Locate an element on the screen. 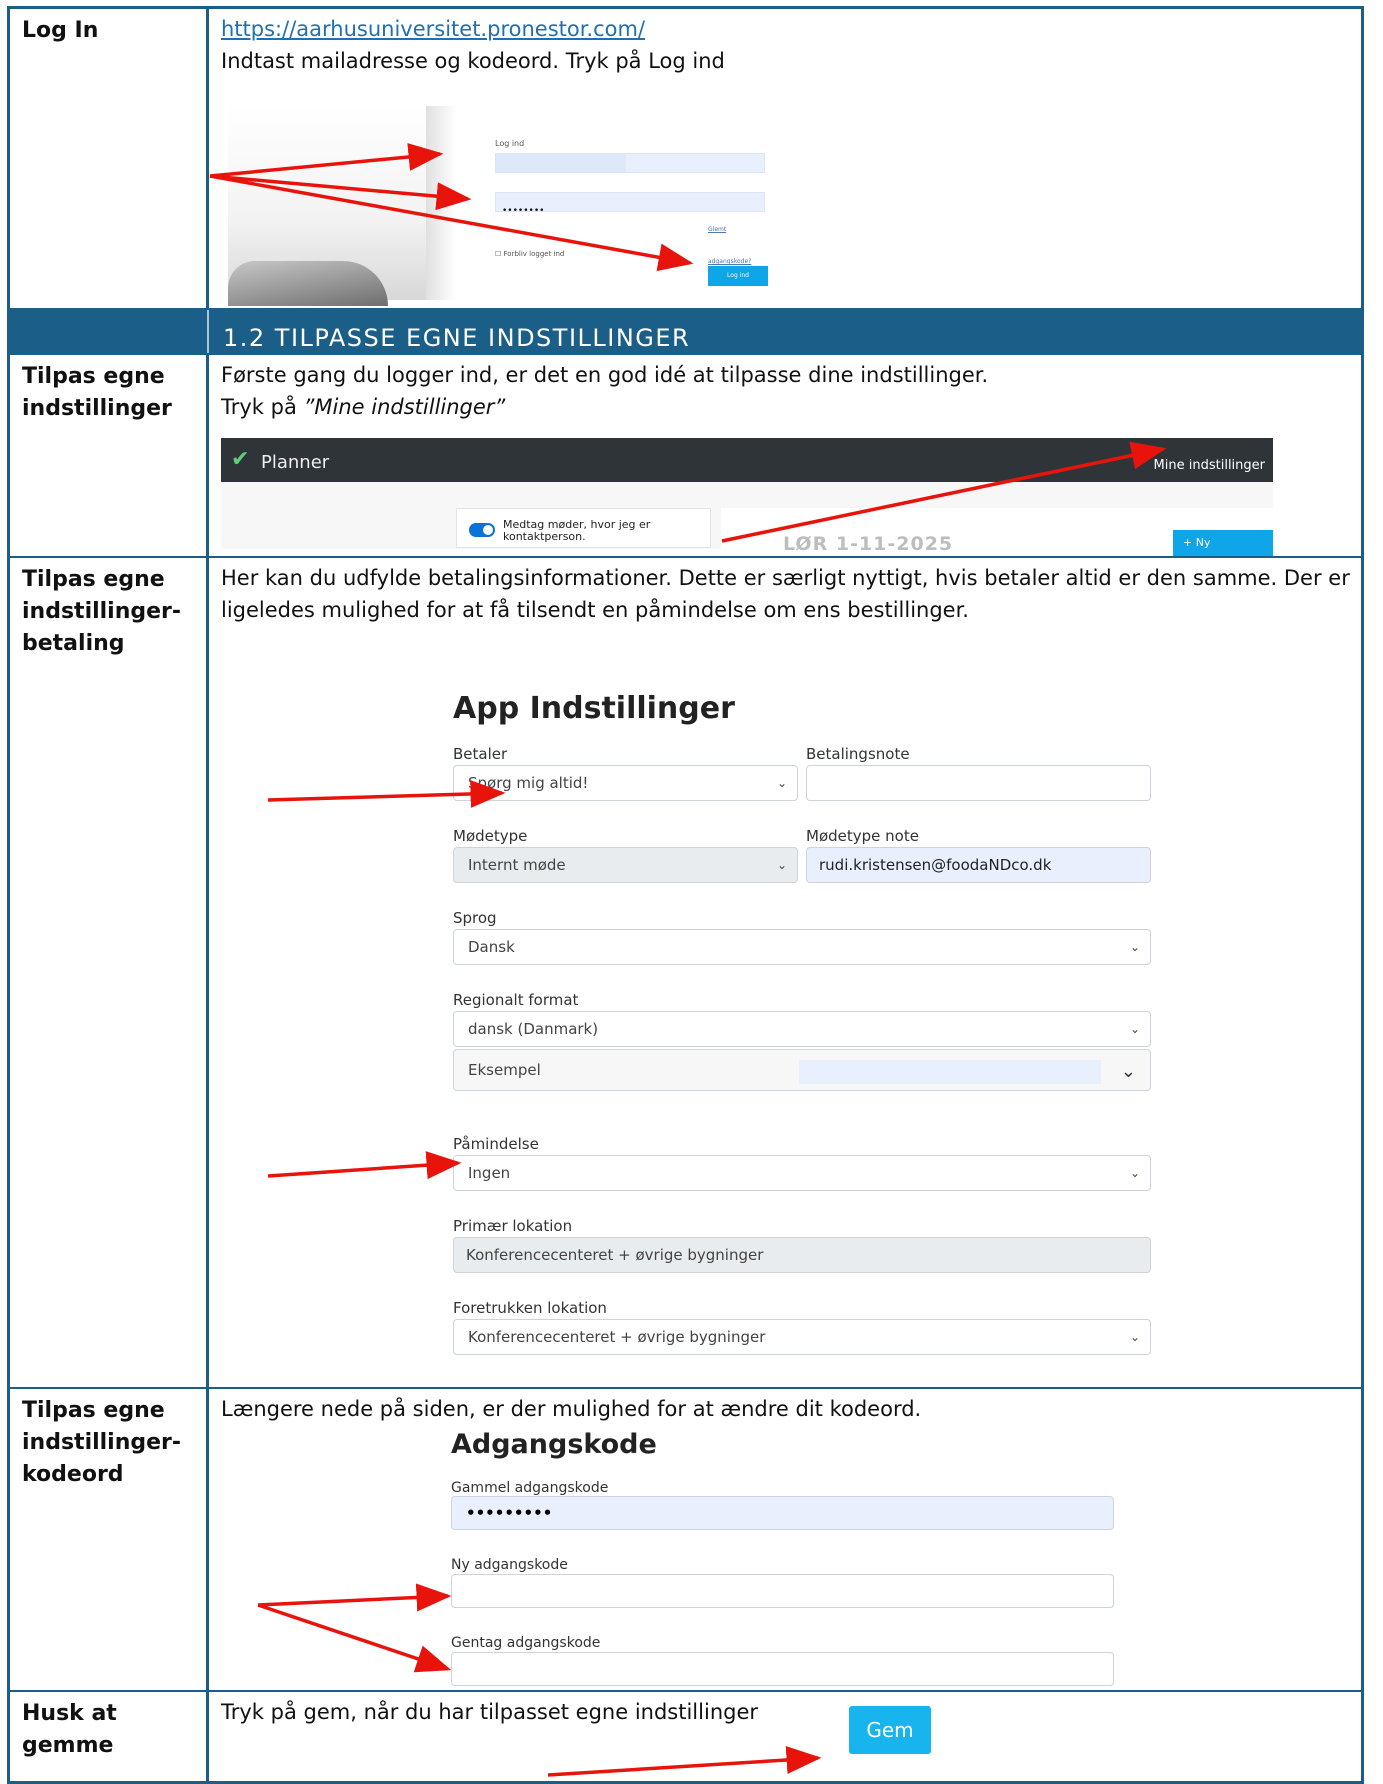  row-label-save: Husk at gemme is located at coordinates (109, 1738).